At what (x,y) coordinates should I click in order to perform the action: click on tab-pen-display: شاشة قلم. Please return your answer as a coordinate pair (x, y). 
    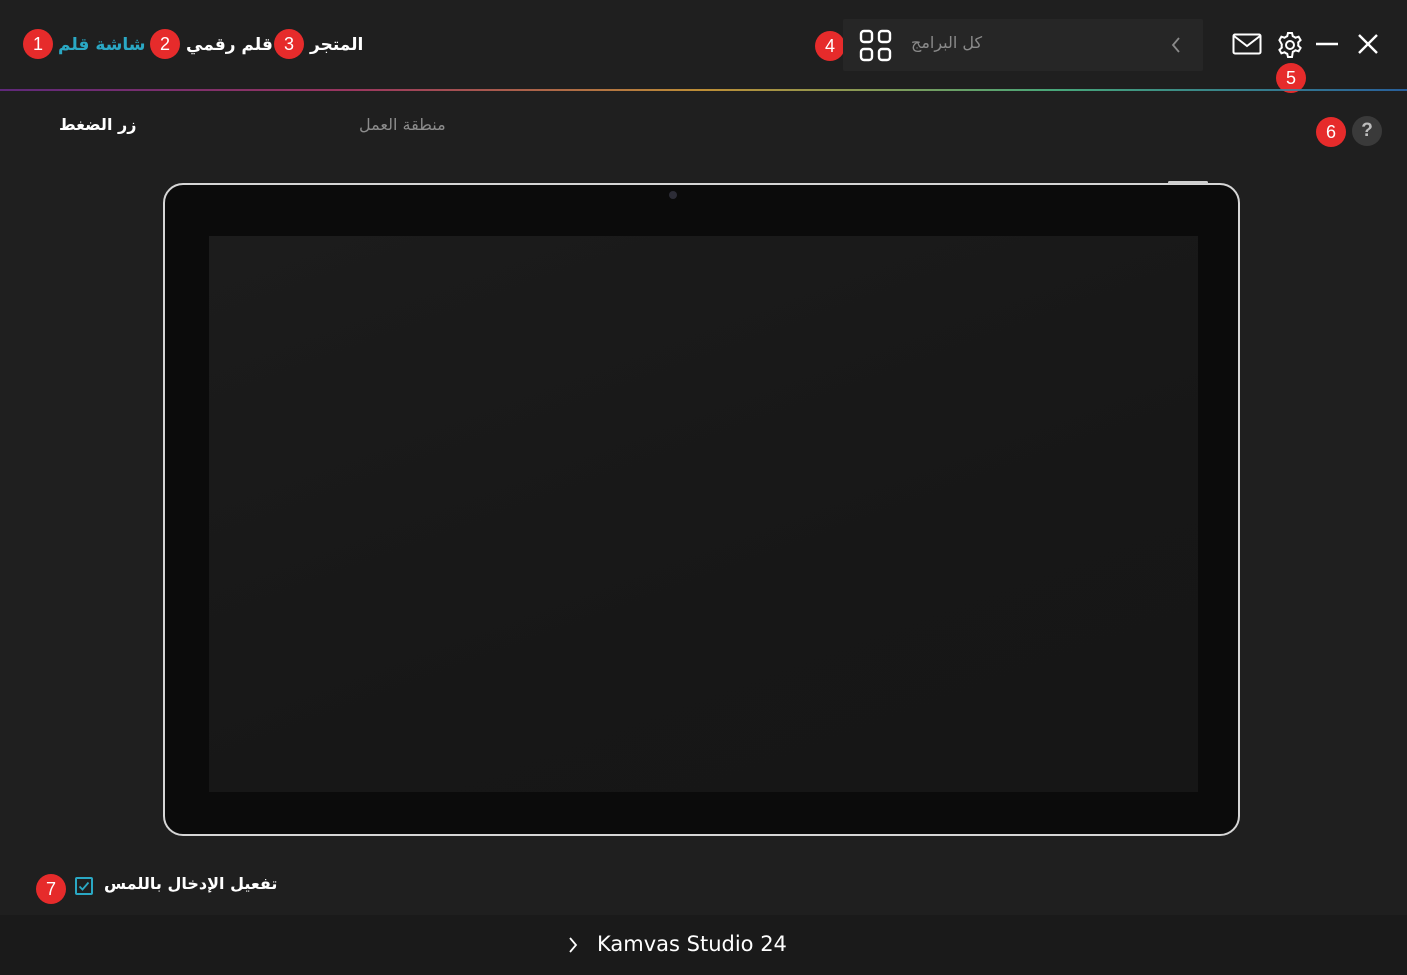
    Looking at the image, I should click on (101, 45).